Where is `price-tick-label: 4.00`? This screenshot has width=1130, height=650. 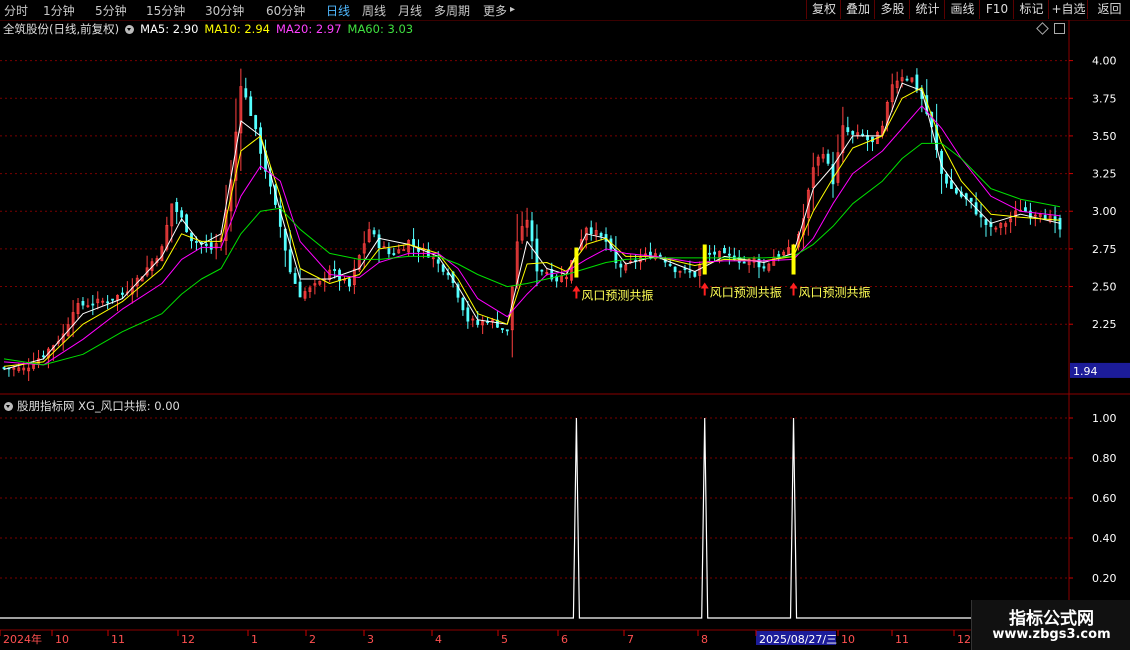
price-tick-label: 4.00 is located at coordinates (1104, 61).